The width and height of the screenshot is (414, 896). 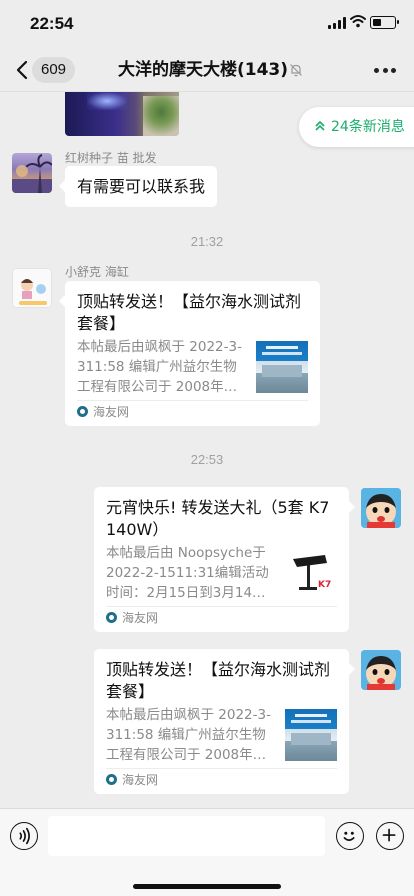 What do you see at coordinates (141, 186) in the screenshot?
I see `message-text: 有需要可以联系我` at bounding box center [141, 186].